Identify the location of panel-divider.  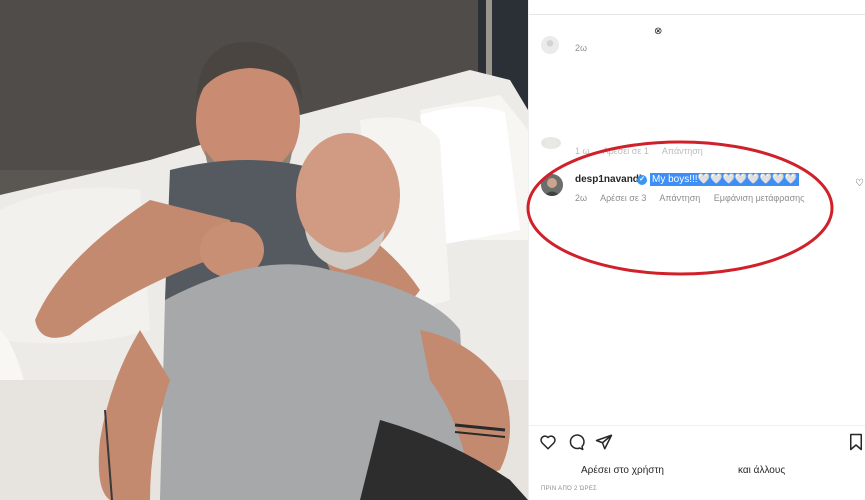
(697, 14).